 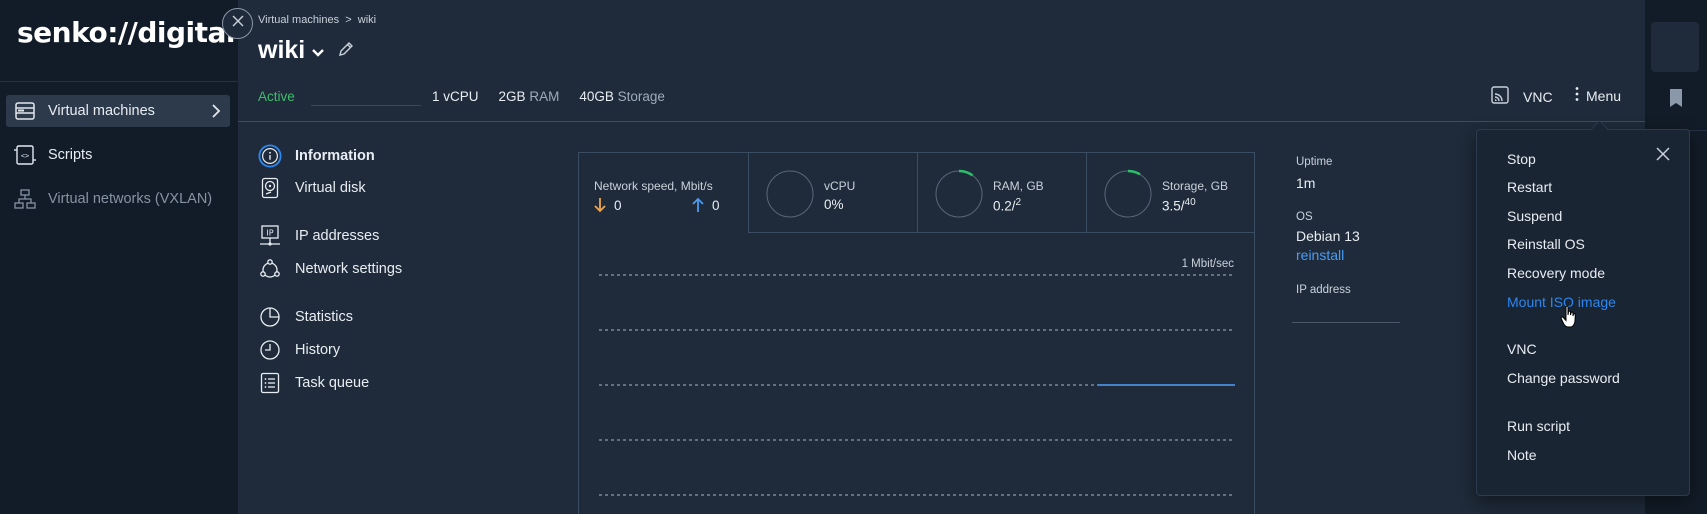 What do you see at coordinates (608, 205) in the screenshot?
I see `network-down: 0` at bounding box center [608, 205].